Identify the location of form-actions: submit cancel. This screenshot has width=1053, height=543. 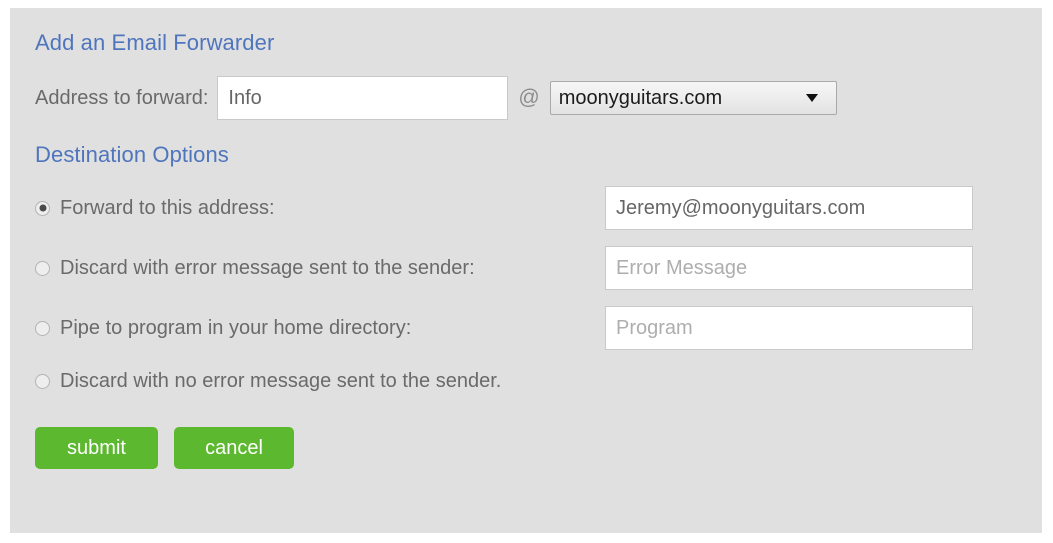
(533, 448).